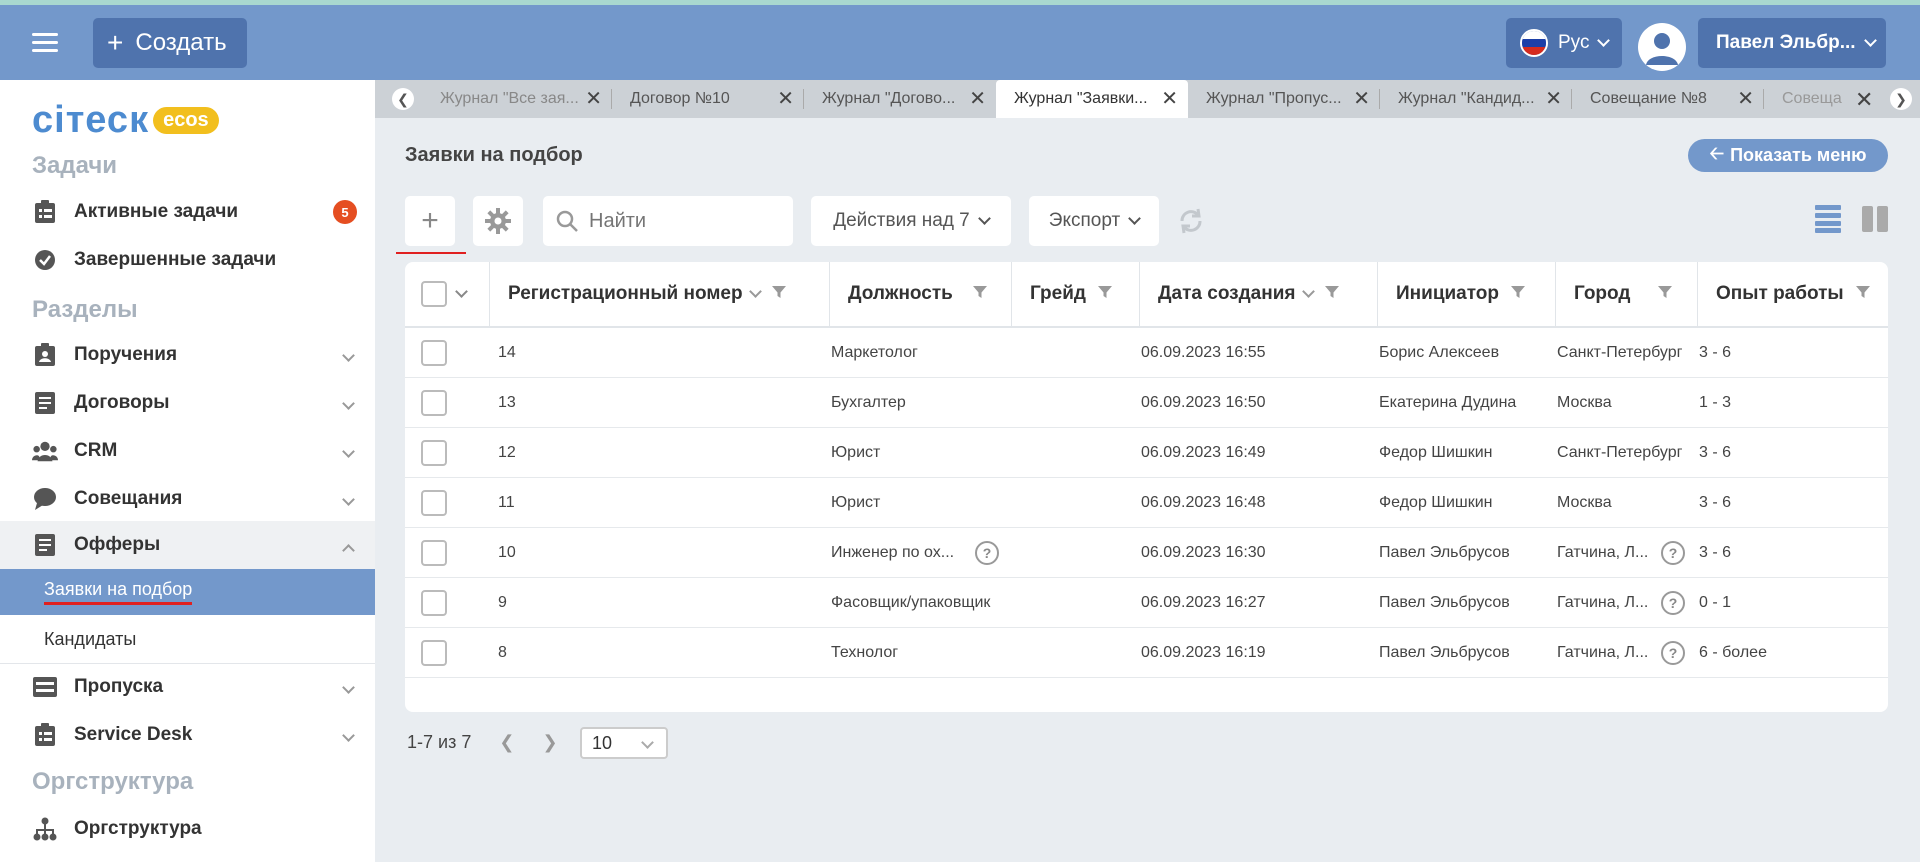 Image resolution: width=1920 pixels, height=862 pixels. I want to click on tab-meeting-8: Совещание №8 ✕, so click(1668, 99).